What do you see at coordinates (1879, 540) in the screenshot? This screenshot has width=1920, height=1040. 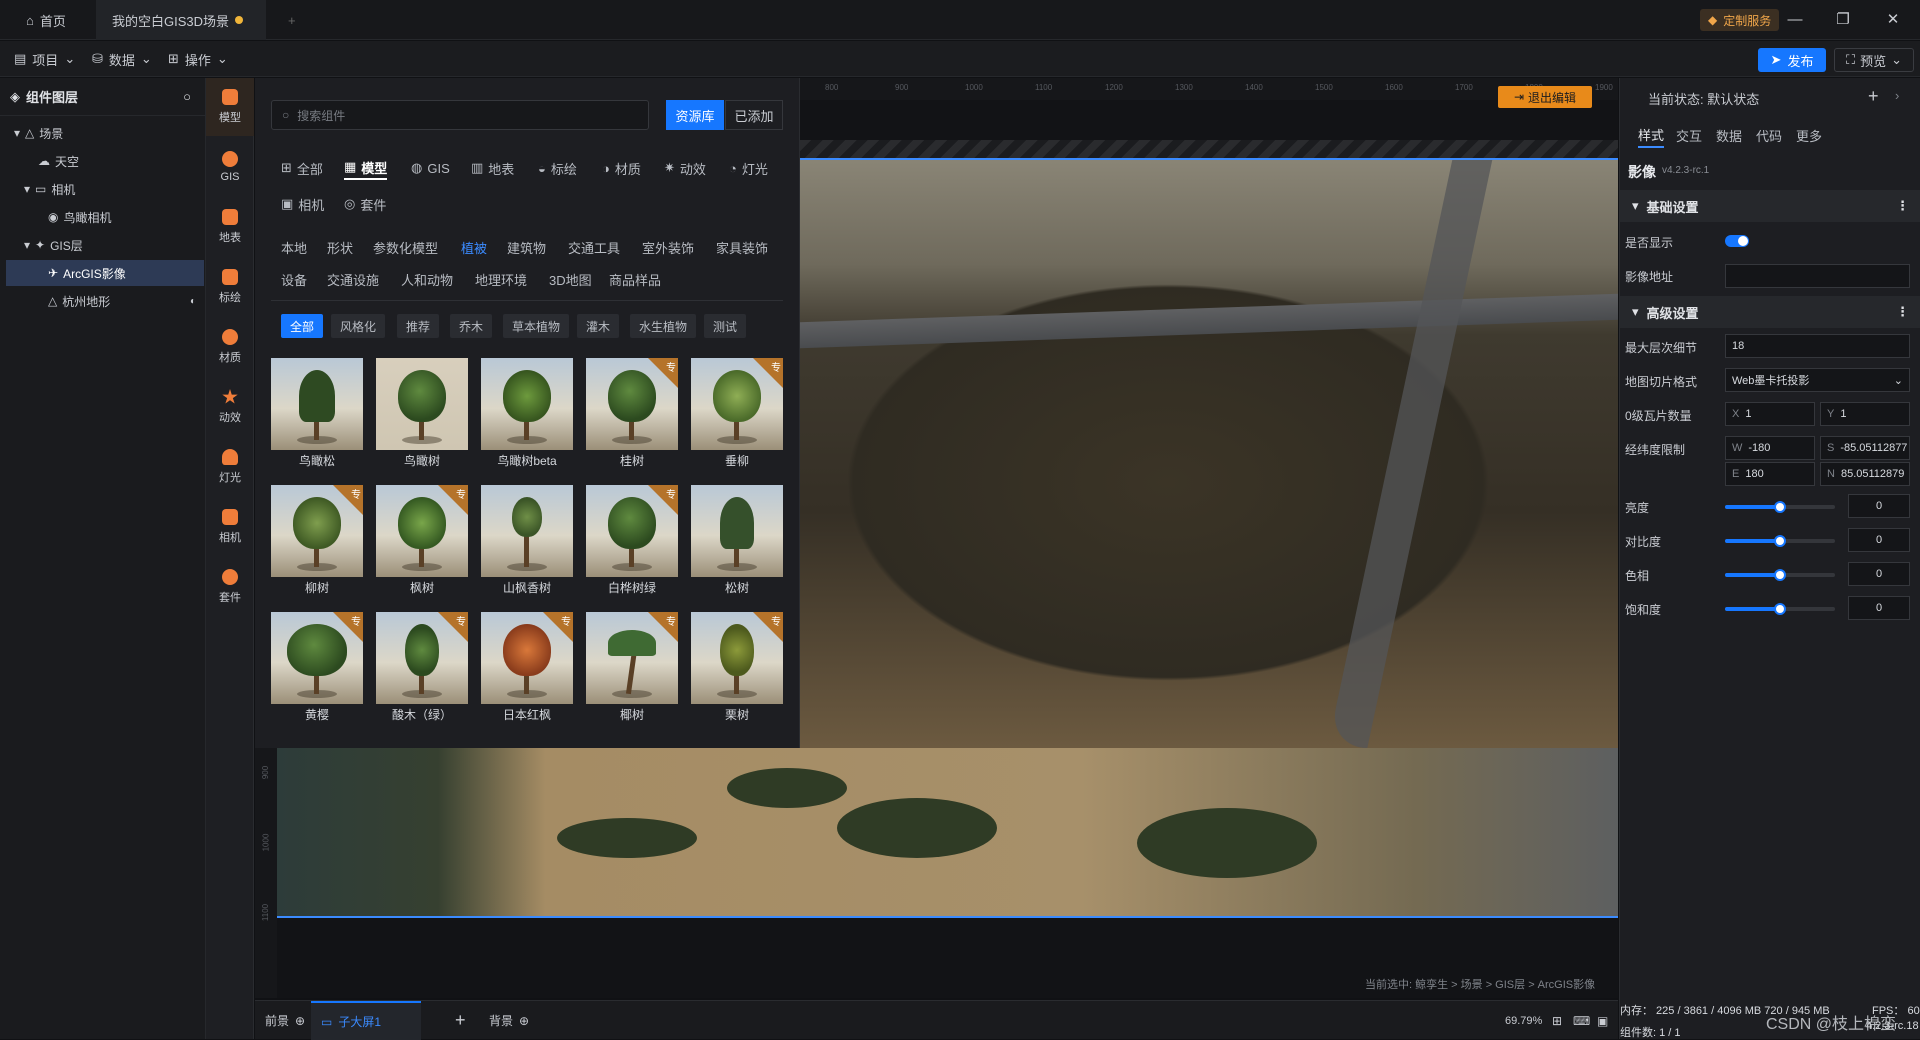 I see `contrast-input: 0` at bounding box center [1879, 540].